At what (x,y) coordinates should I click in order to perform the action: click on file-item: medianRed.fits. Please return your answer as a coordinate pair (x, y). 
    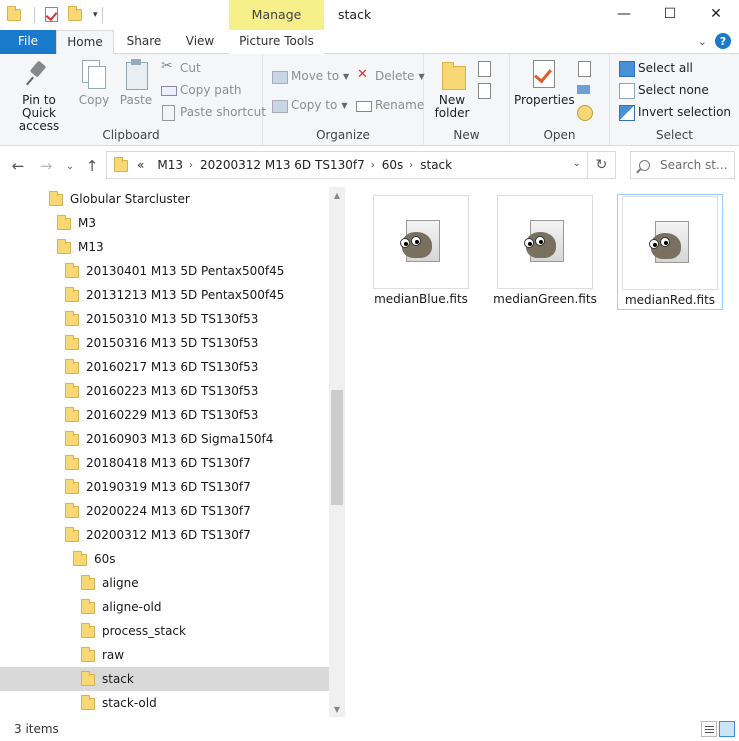
    Looking at the image, I should click on (670, 252).